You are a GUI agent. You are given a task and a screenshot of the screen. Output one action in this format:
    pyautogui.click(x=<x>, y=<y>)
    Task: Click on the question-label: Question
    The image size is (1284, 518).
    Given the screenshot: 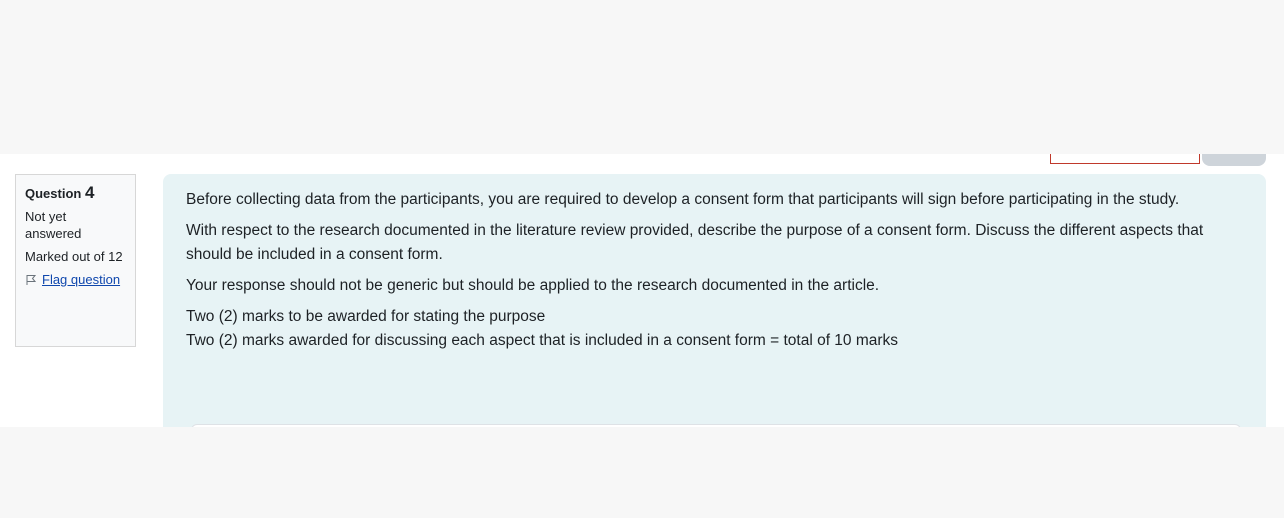 What is the action you would take?
    pyautogui.click(x=53, y=193)
    